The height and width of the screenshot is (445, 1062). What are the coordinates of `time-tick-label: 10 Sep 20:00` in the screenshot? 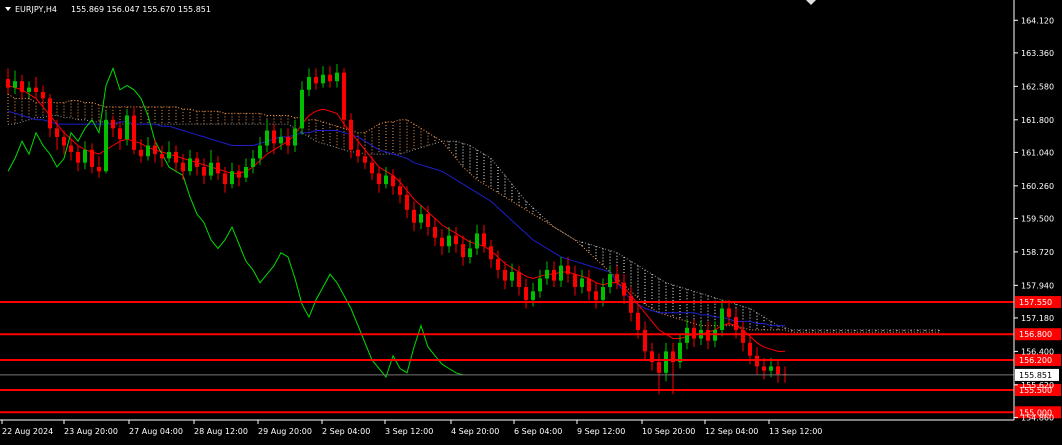 It's located at (668, 431).